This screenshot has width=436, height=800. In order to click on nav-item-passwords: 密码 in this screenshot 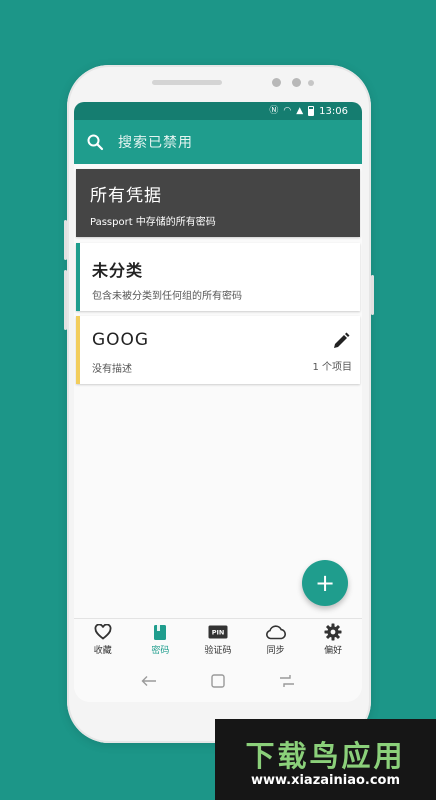, I will do `click(160, 639)`.